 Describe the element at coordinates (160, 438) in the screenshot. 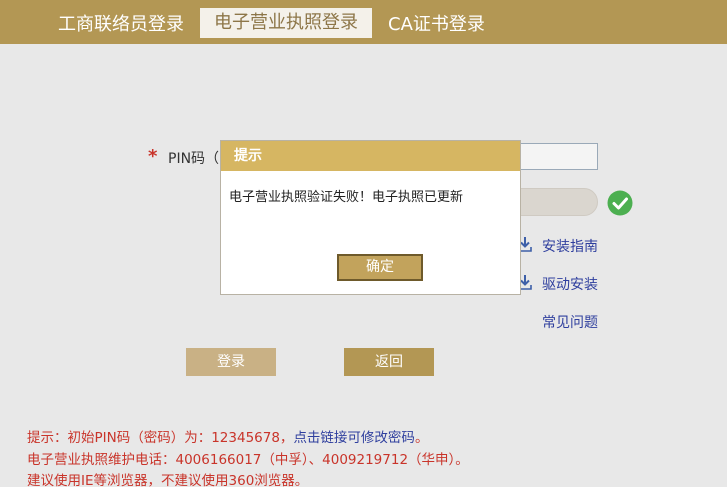

I see `notice-pin-text: 提示：初始PIN码（密码）为：12345678，` at that location.